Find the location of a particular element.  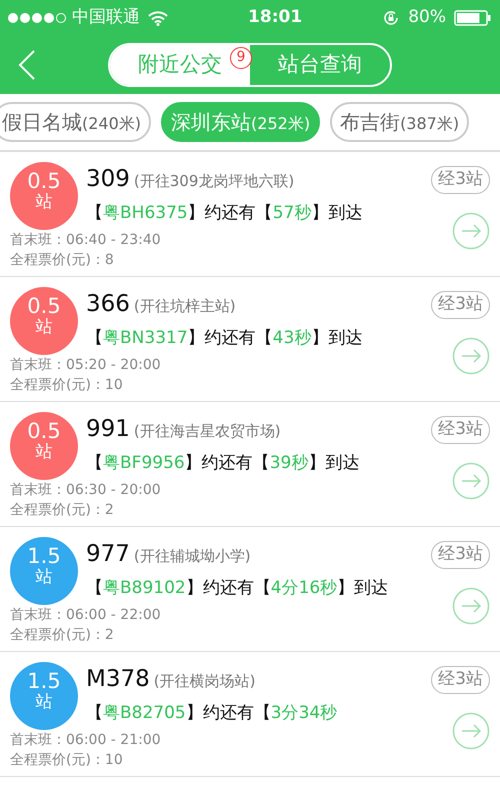

battery-icon is located at coordinates (473, 18).